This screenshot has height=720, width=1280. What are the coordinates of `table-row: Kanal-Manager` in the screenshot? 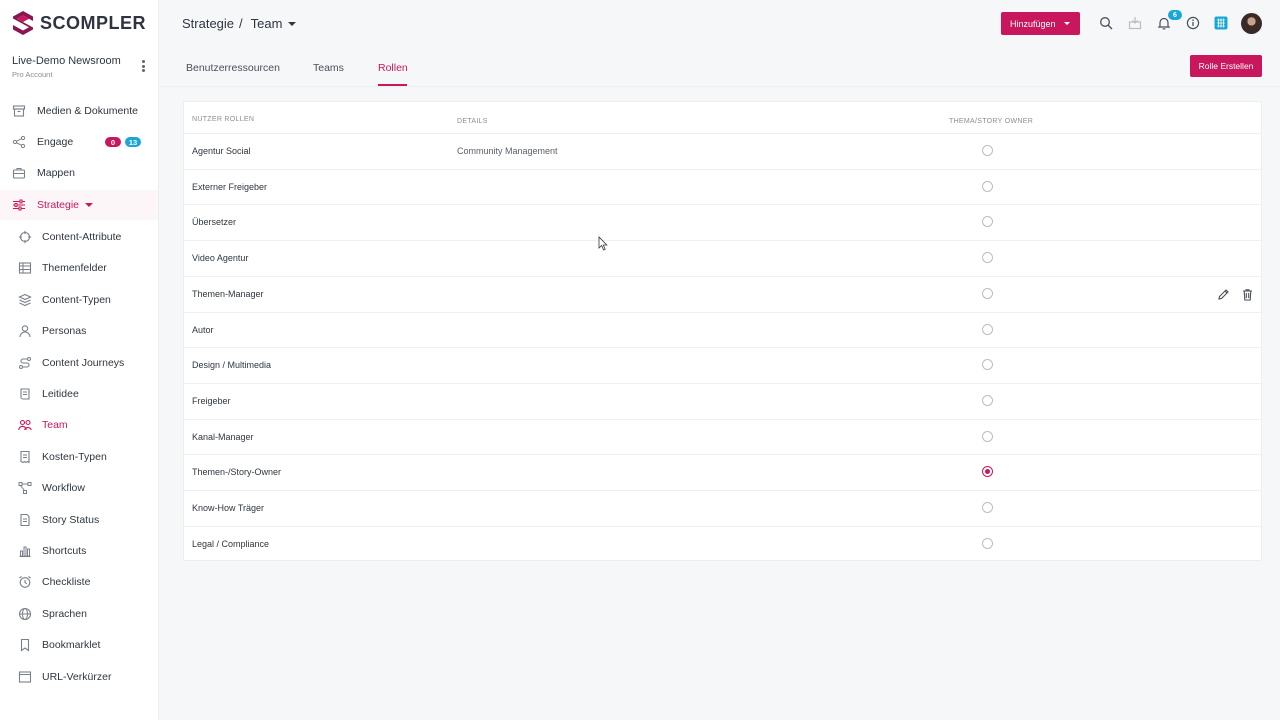 It's located at (722, 436).